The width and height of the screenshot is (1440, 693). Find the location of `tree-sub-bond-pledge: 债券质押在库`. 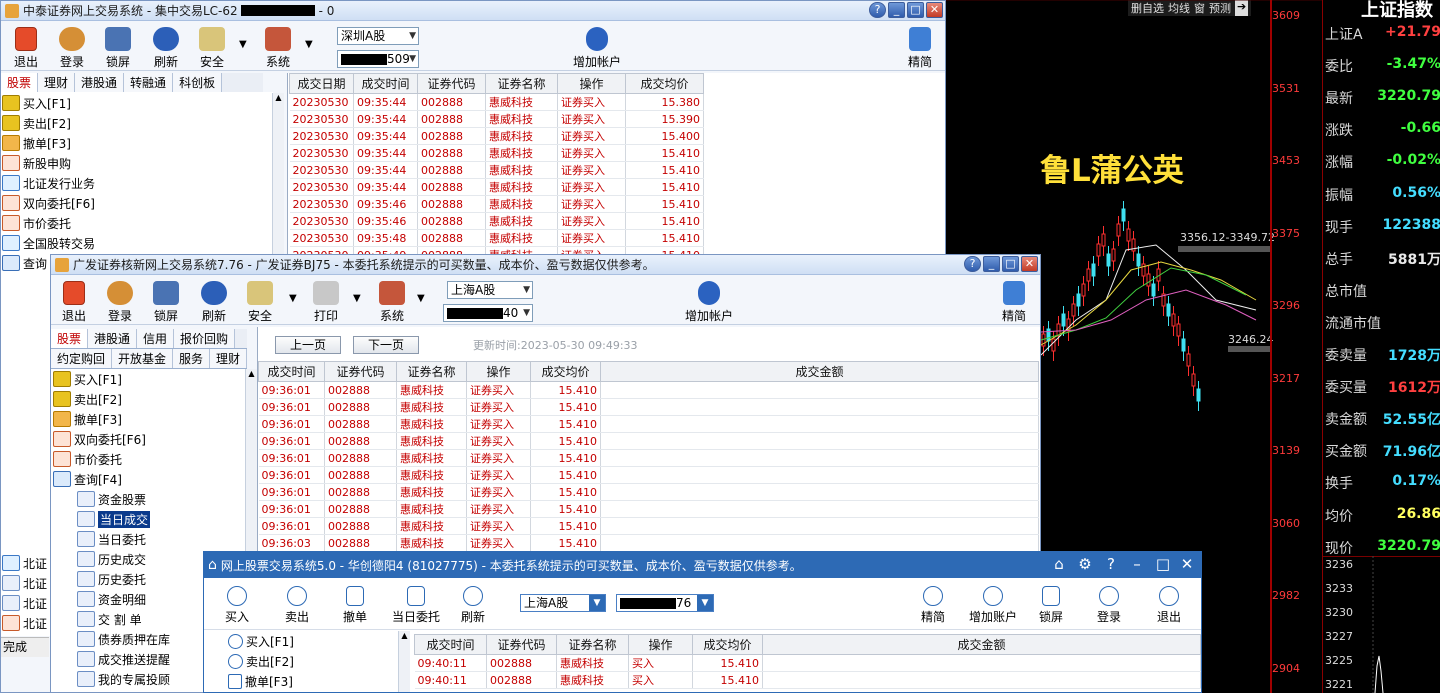

tree-sub-bond-pledge: 债券质押在库 is located at coordinates (123, 639).